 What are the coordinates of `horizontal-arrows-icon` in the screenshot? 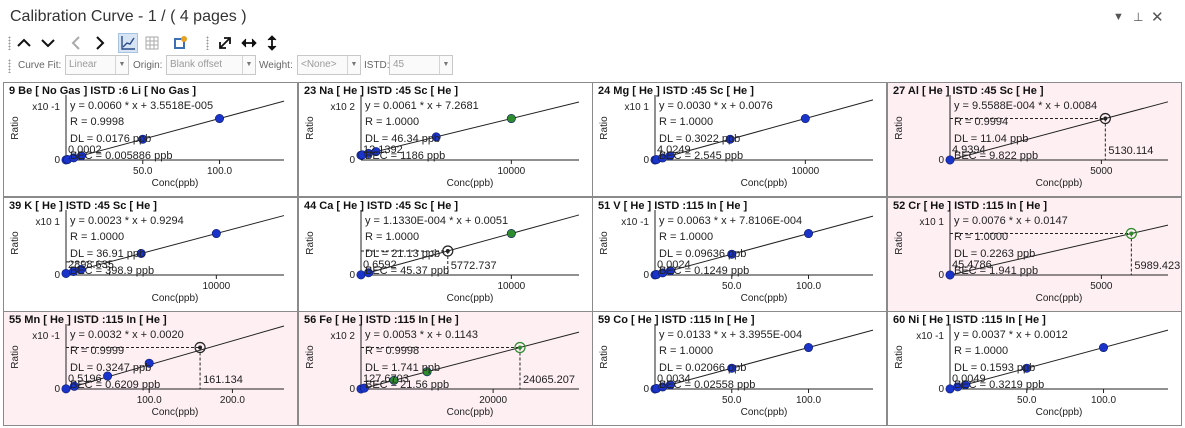 It's located at (249, 43).